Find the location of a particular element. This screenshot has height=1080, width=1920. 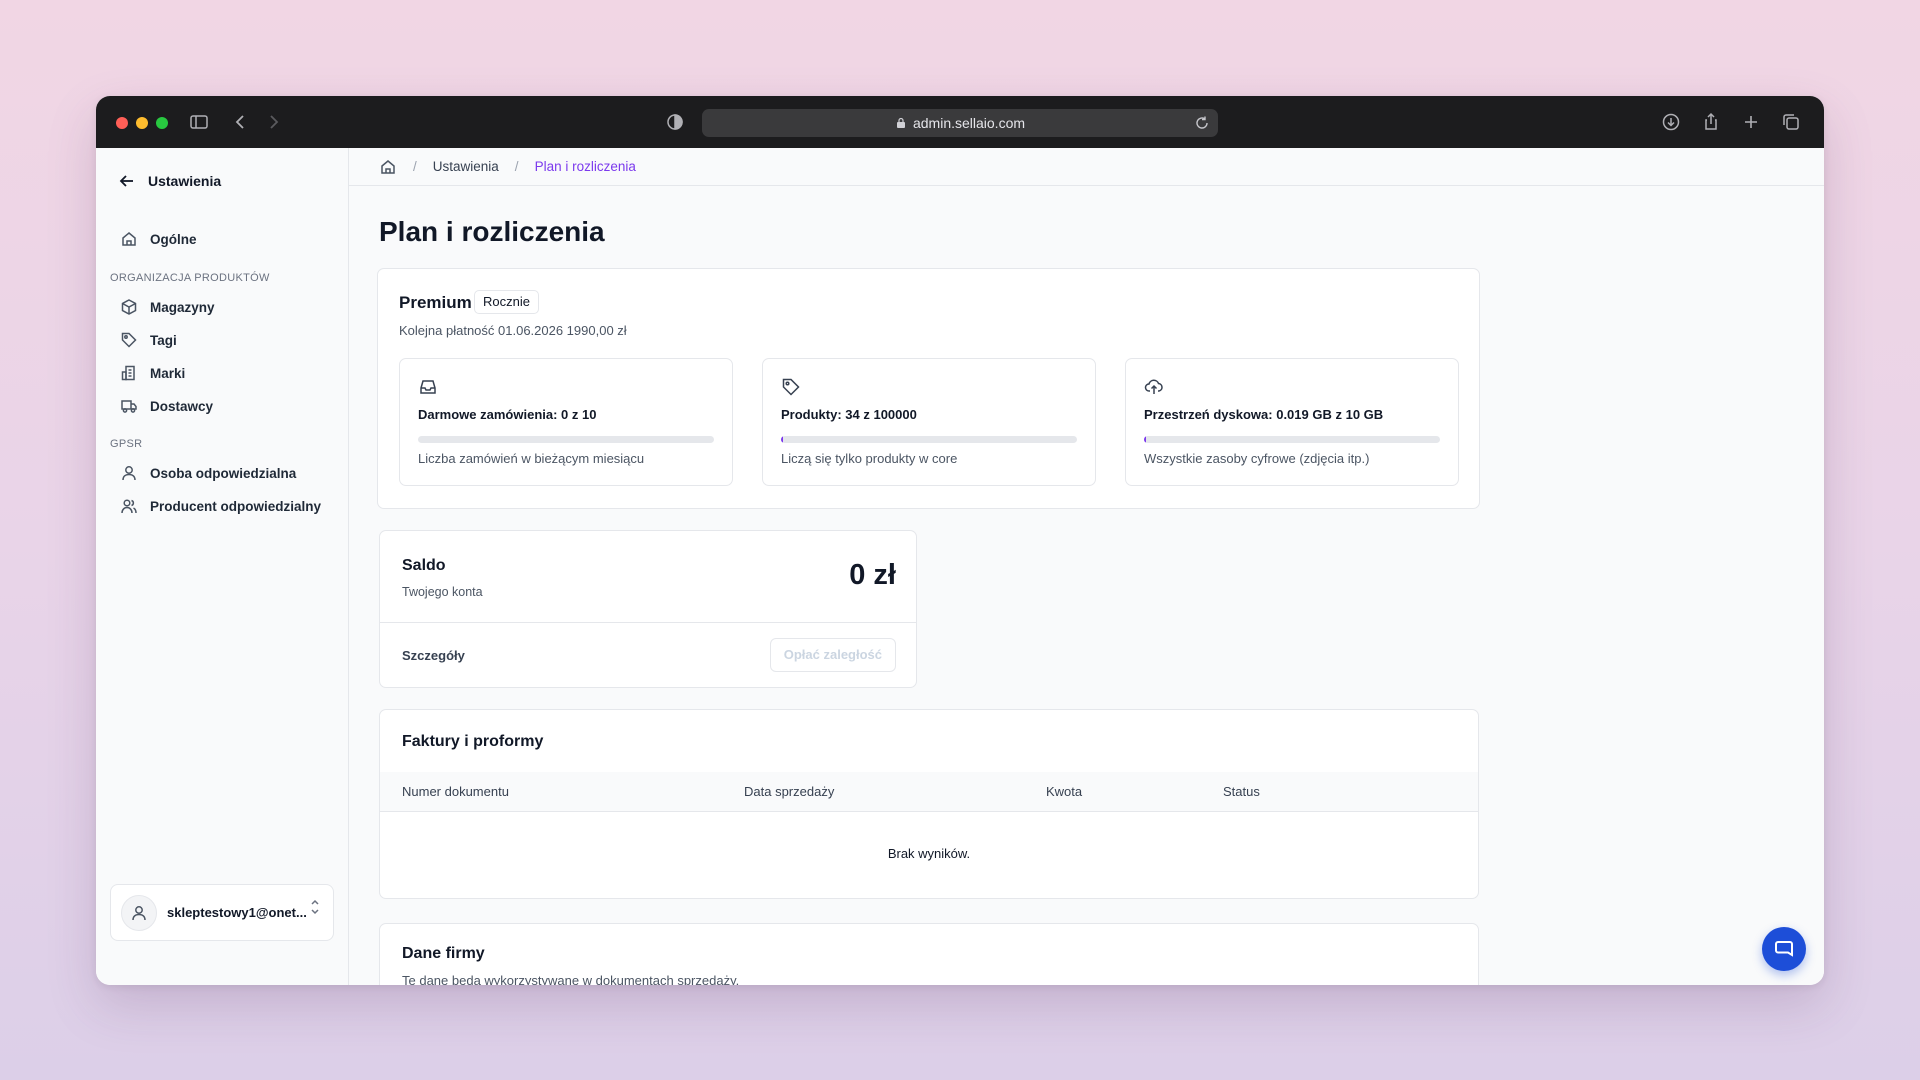

divider is located at coordinates (648, 622).